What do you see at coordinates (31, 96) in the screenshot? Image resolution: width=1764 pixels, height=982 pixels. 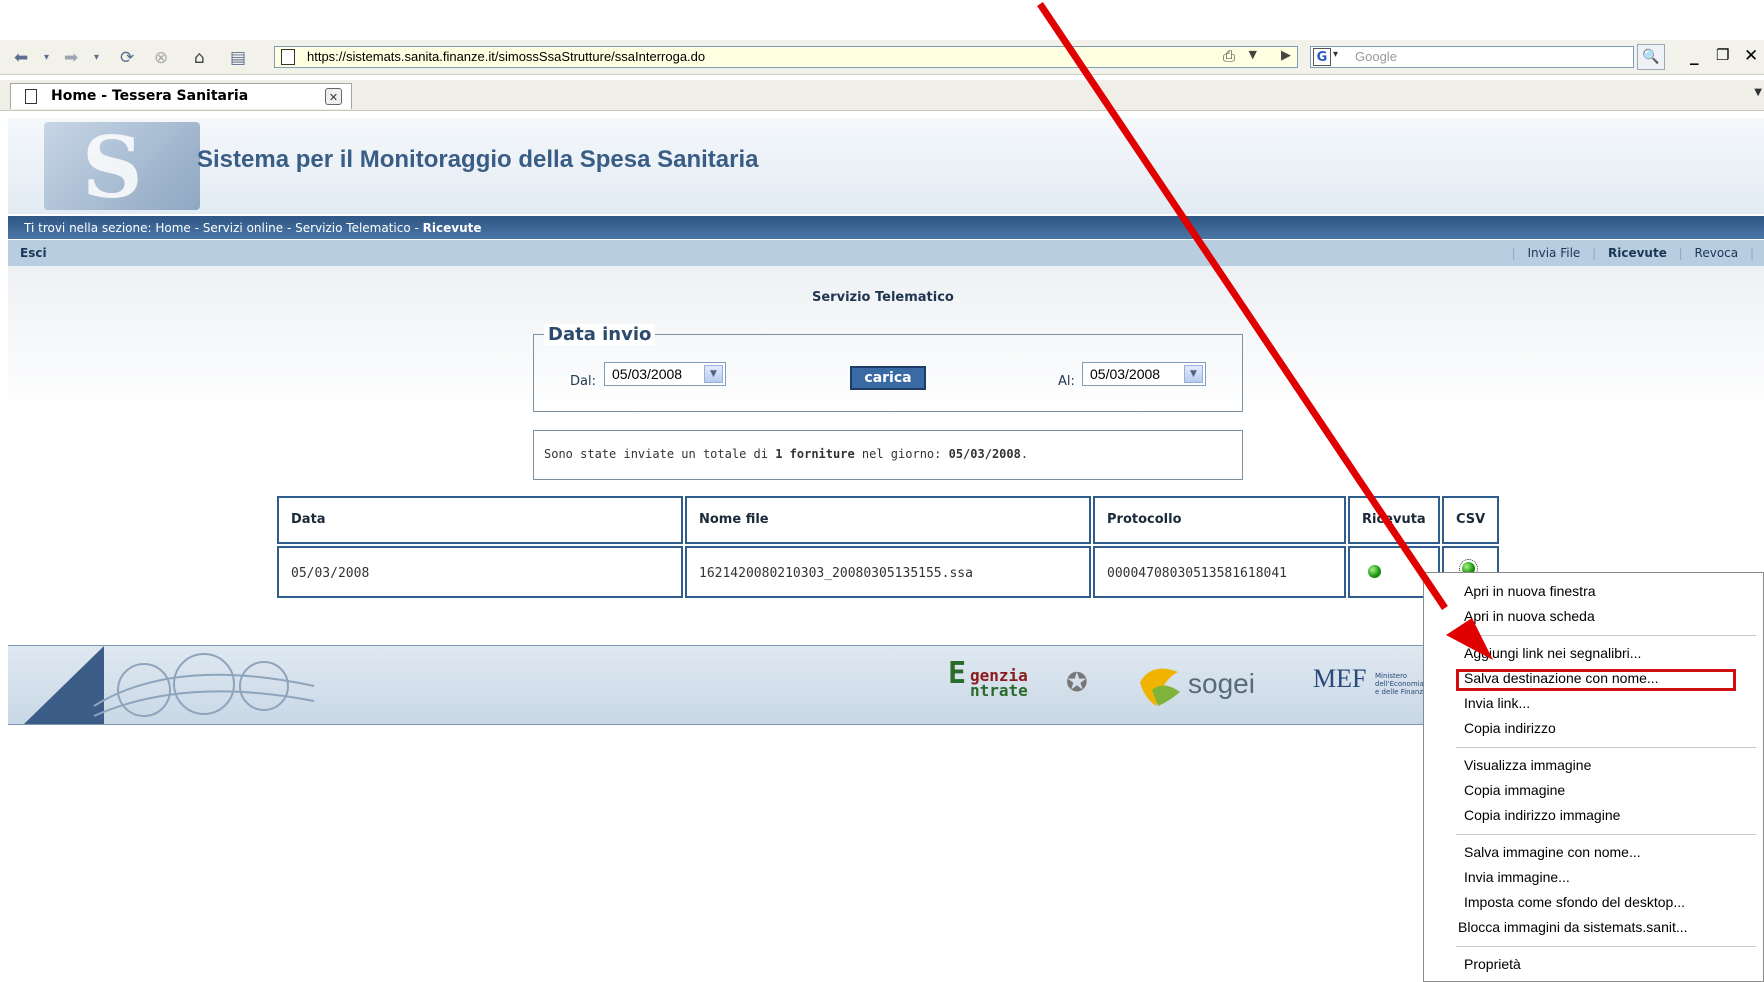 I see `tab-document-icon` at bounding box center [31, 96].